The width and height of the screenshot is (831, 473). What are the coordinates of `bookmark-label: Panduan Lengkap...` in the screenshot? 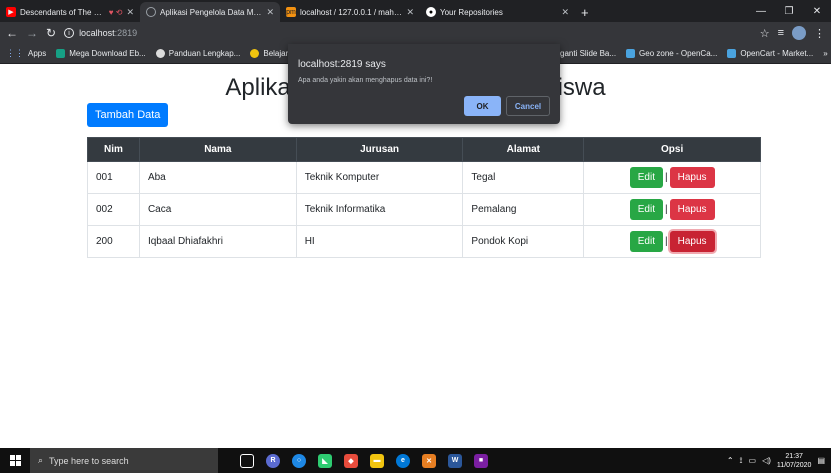 It's located at (204, 53).